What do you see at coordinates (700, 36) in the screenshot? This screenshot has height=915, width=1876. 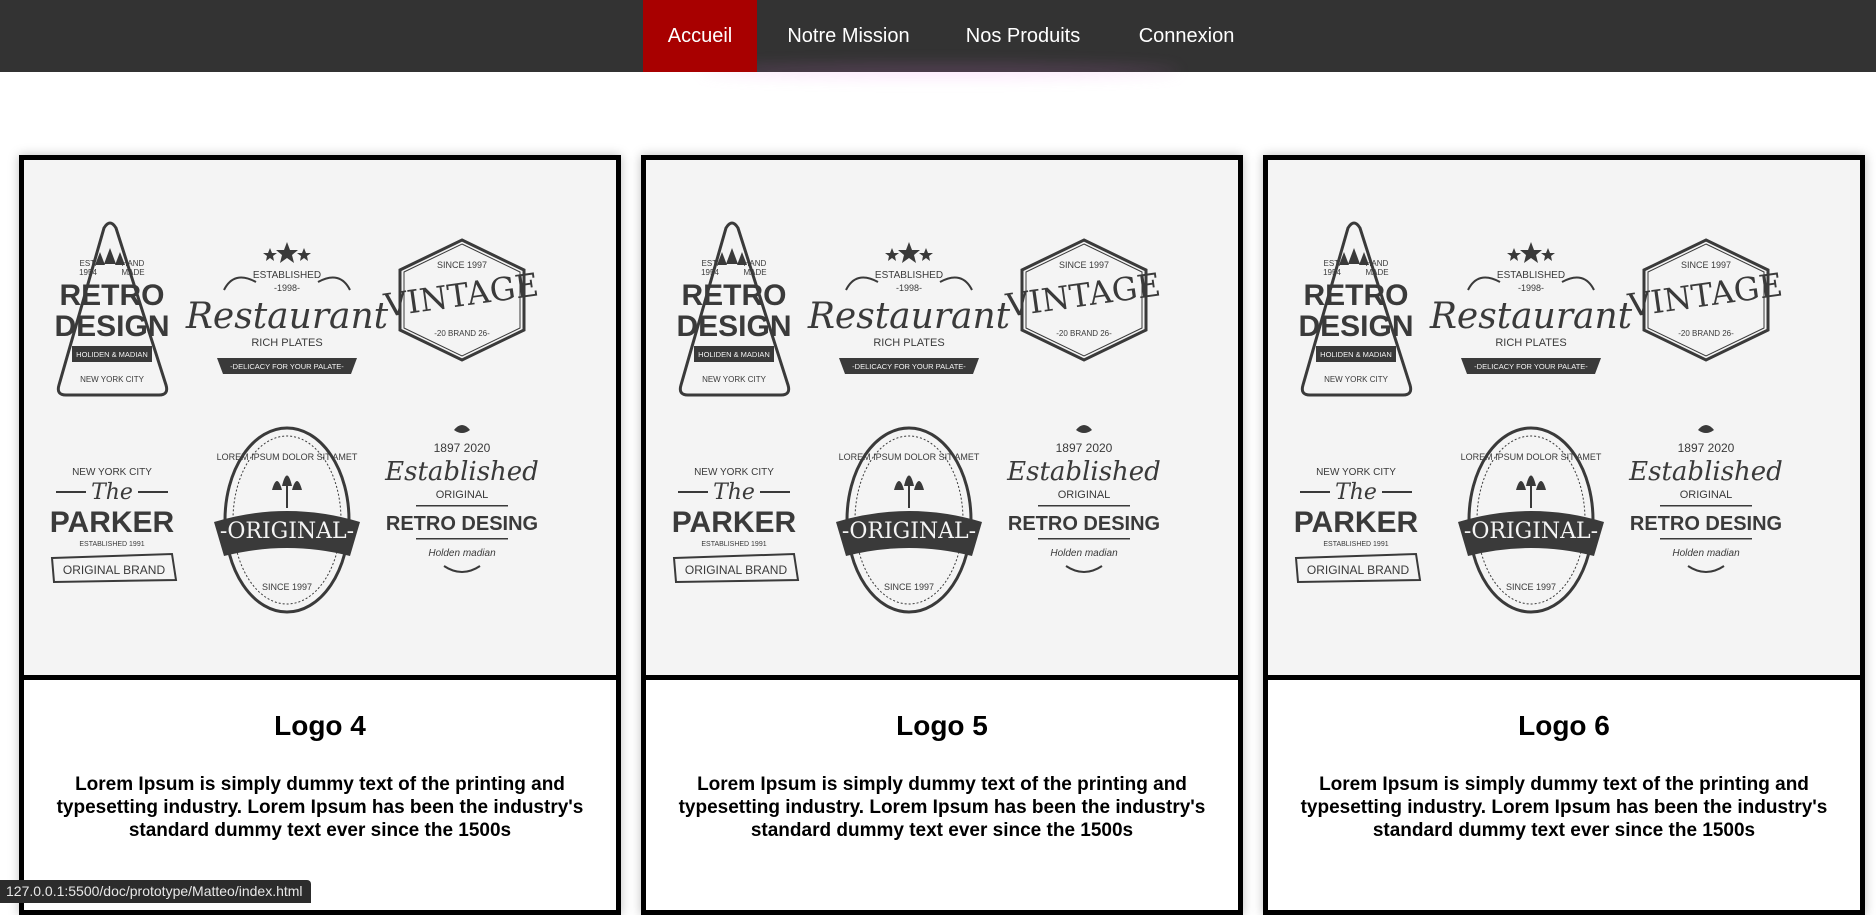 I see `nav-item-accueil: Accueil` at bounding box center [700, 36].